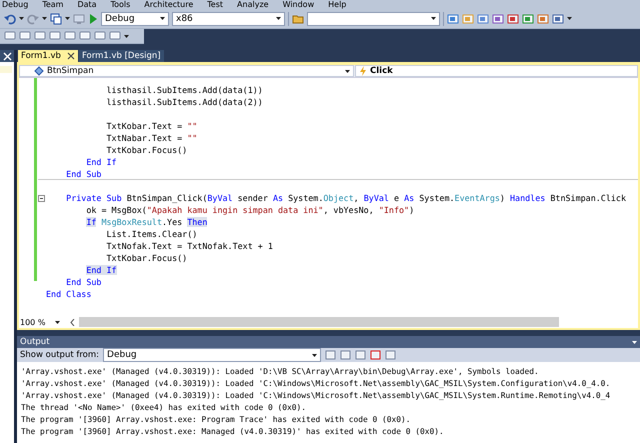 The image size is (640, 443). Describe the element at coordinates (298, 18) in the screenshot. I see `folder-icon` at that location.